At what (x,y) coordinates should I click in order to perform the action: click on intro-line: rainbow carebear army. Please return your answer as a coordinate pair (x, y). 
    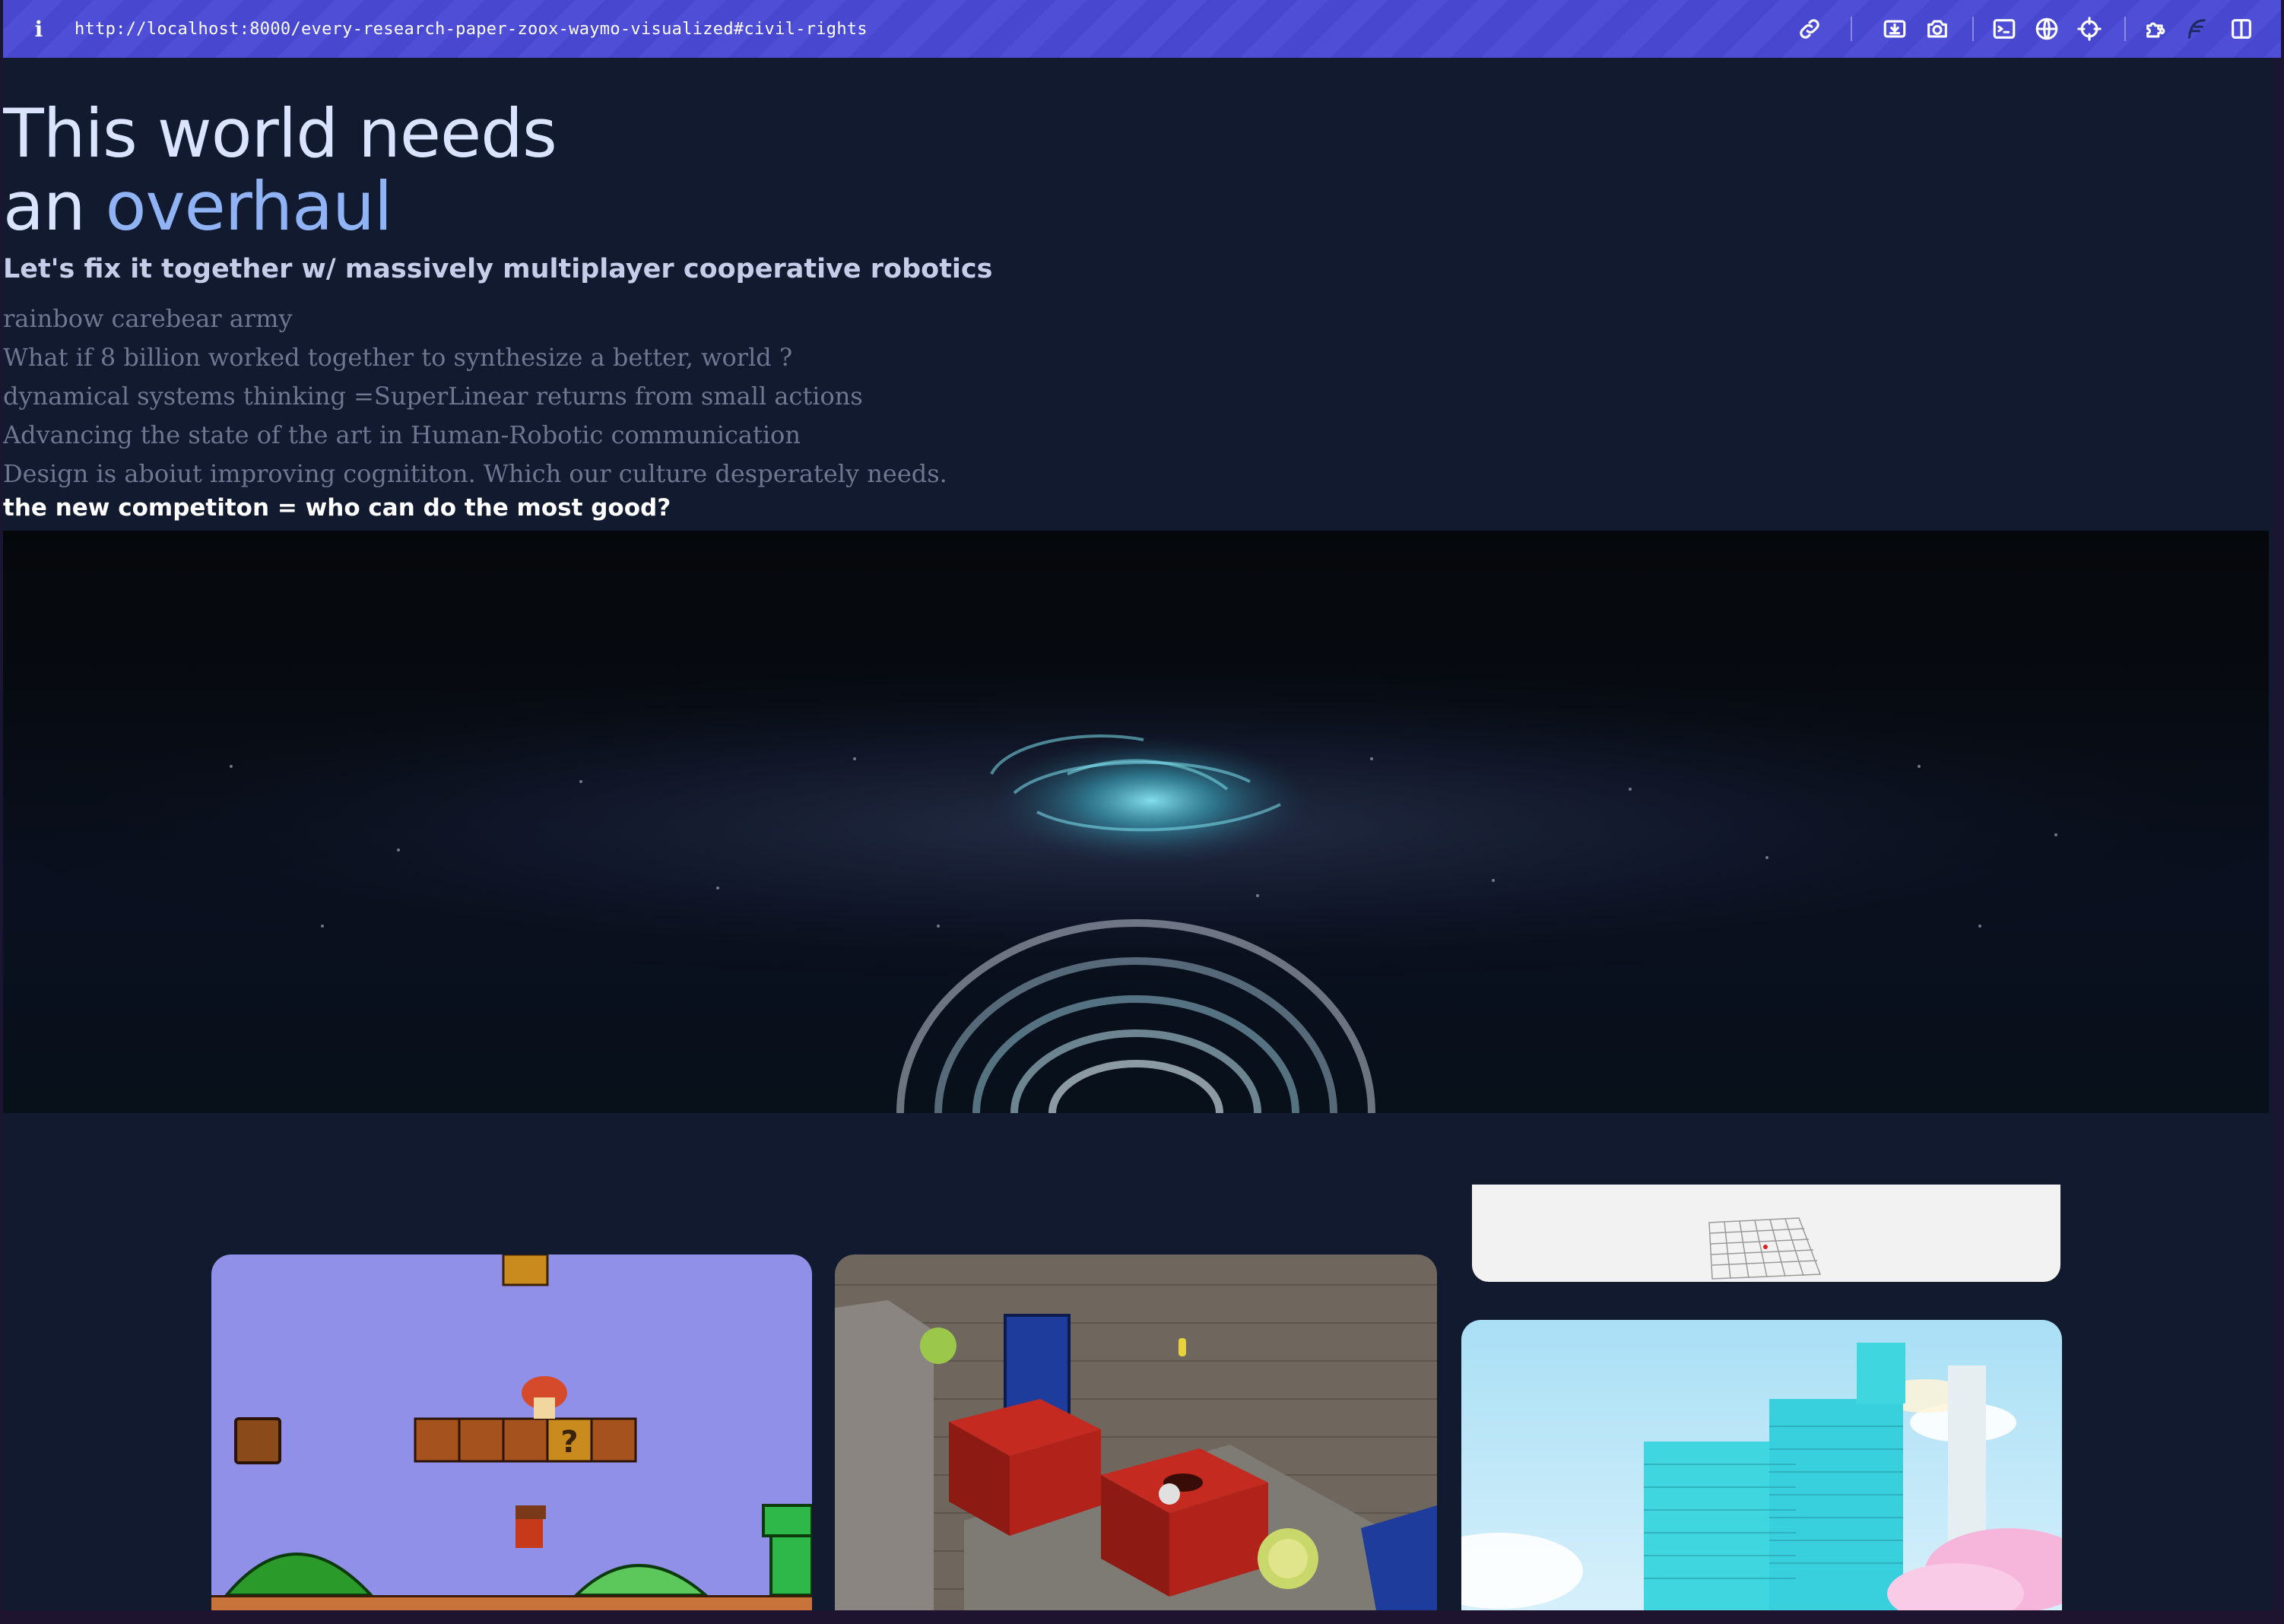
    Looking at the image, I should click on (148, 318).